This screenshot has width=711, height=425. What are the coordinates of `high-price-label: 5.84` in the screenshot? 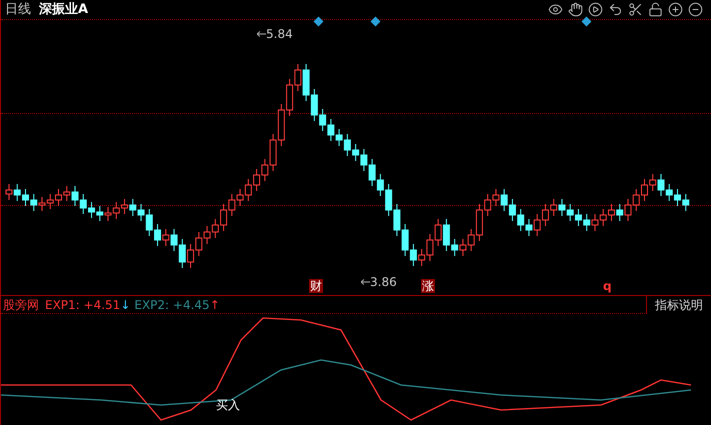 It's located at (279, 34).